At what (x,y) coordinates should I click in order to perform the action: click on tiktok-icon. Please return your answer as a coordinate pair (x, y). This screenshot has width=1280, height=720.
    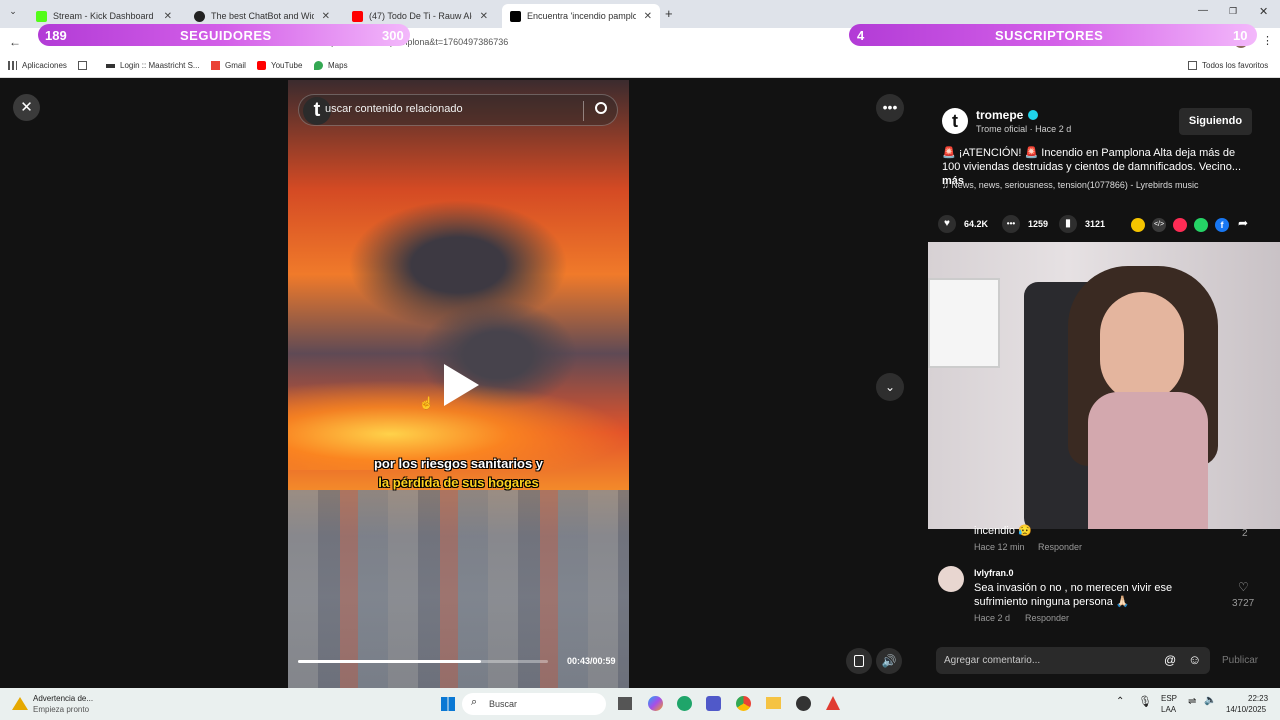
    Looking at the image, I should click on (515, 16).